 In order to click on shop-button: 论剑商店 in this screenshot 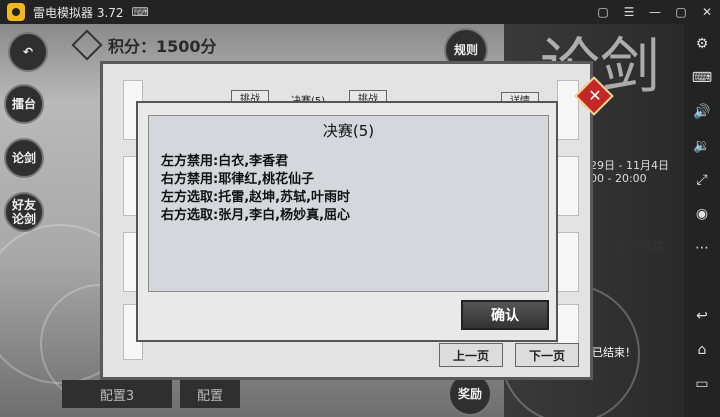, I will do `click(642, 268)`.